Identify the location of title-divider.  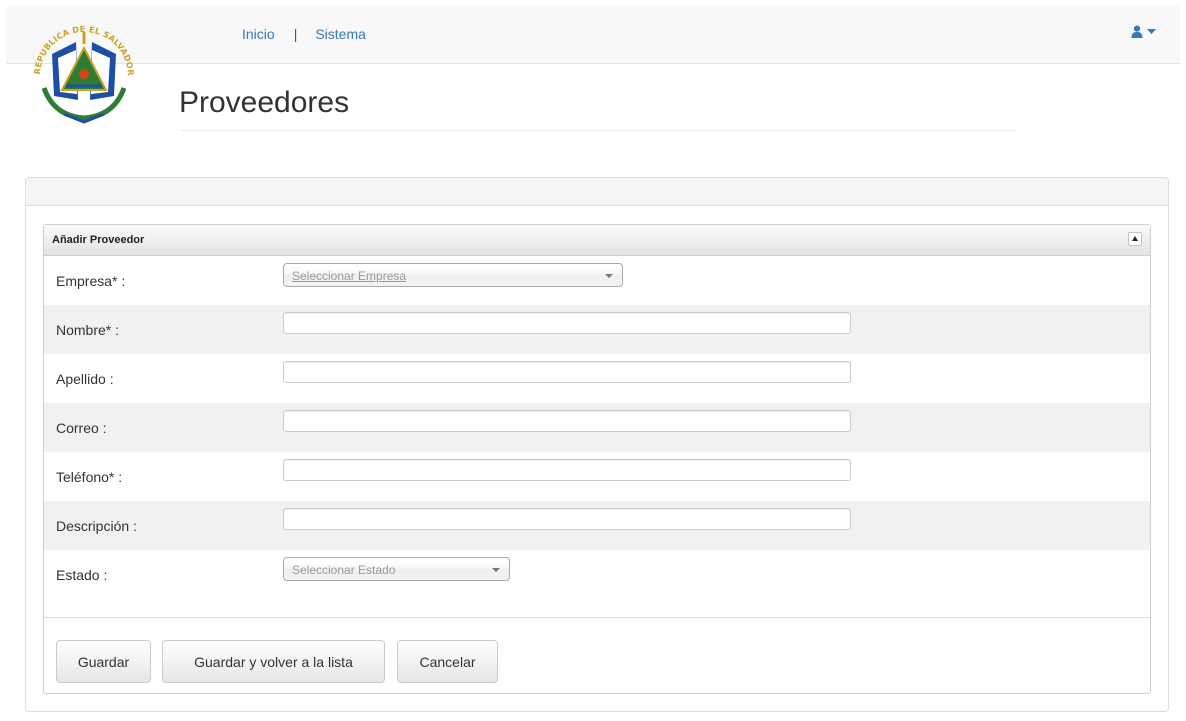
(597, 130).